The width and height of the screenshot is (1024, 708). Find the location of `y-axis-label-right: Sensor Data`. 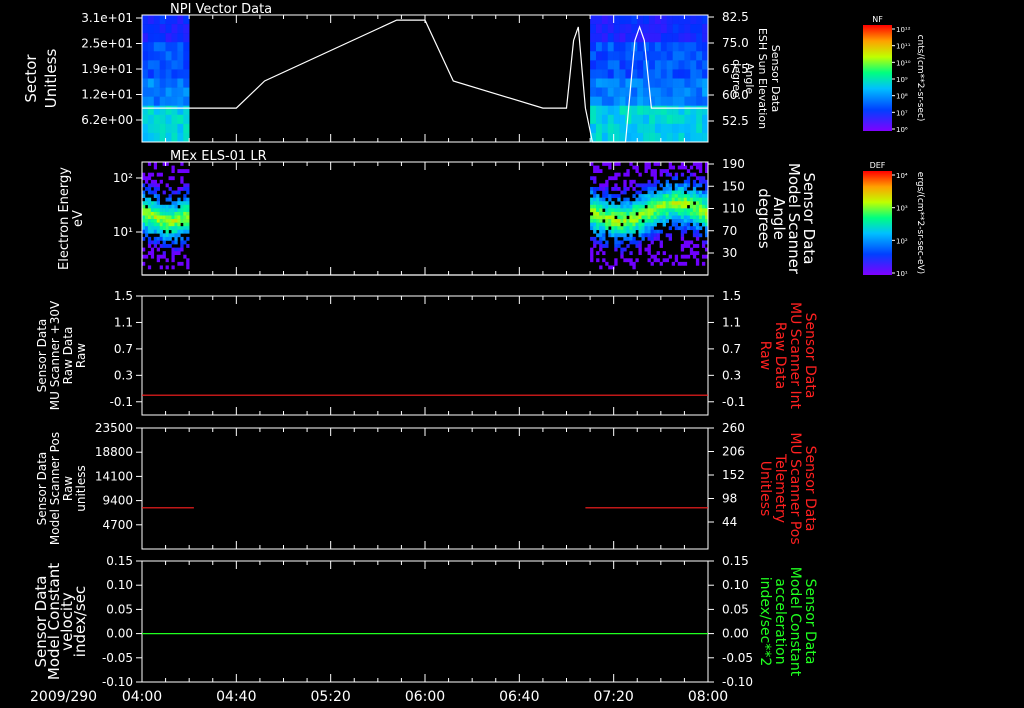

y-axis-label-right: Sensor Data is located at coordinates (810, 356).